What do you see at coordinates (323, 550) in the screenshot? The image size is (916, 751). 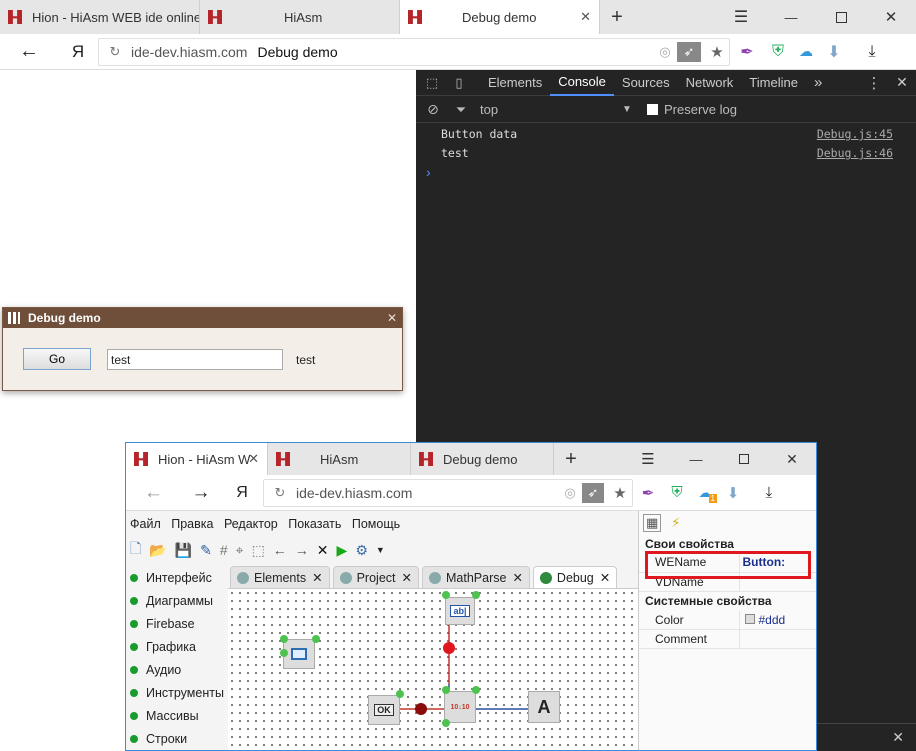 I see `delete-icon: ✕` at bounding box center [323, 550].